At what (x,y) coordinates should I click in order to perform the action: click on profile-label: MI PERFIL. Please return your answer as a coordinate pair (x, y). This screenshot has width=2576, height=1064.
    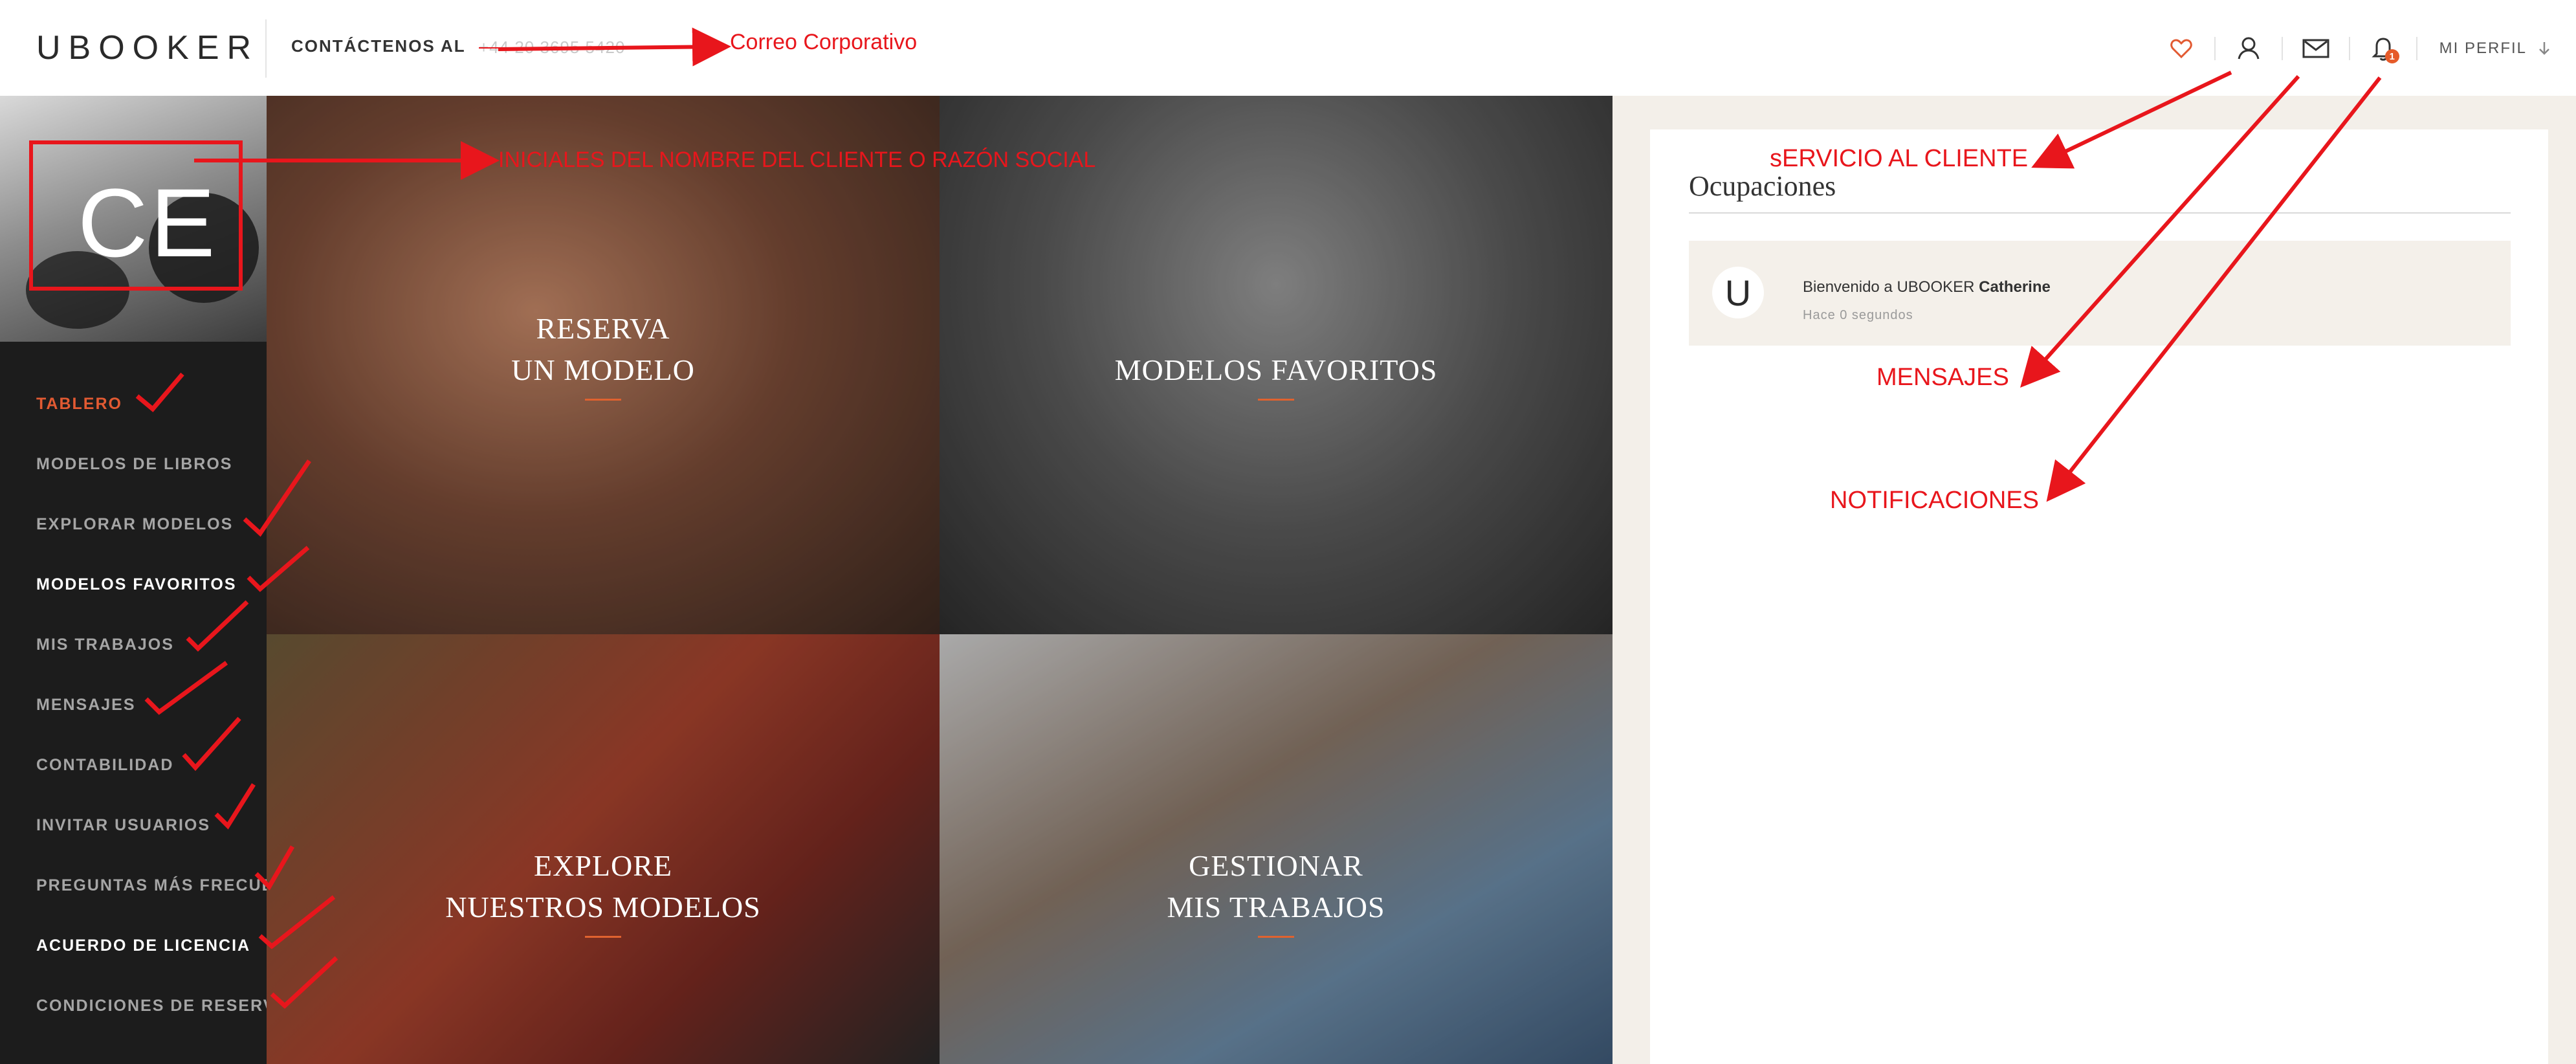
    Looking at the image, I should click on (2483, 48).